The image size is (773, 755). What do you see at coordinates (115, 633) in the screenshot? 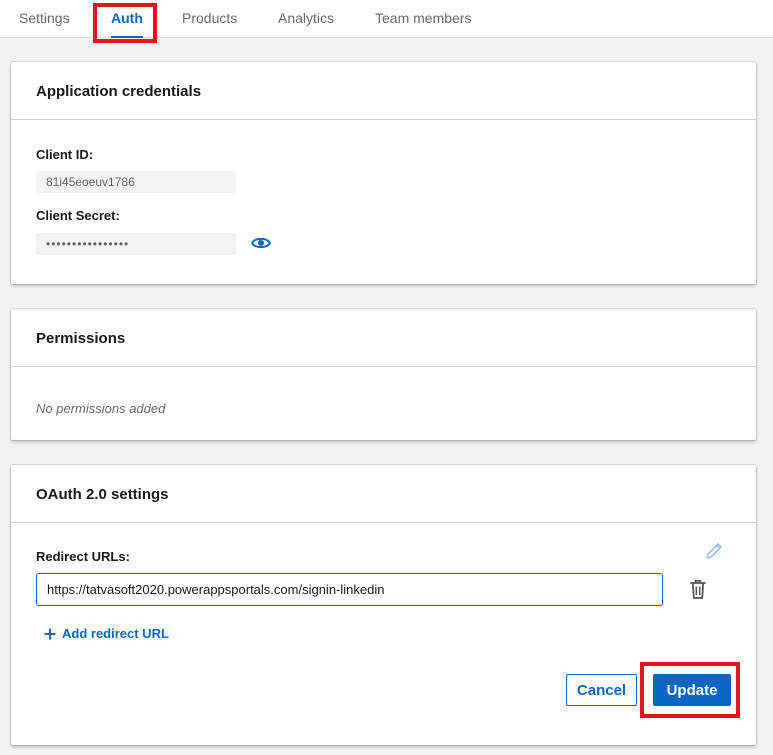
I see `add-redirect-url-label: Add redirect URL` at bounding box center [115, 633].